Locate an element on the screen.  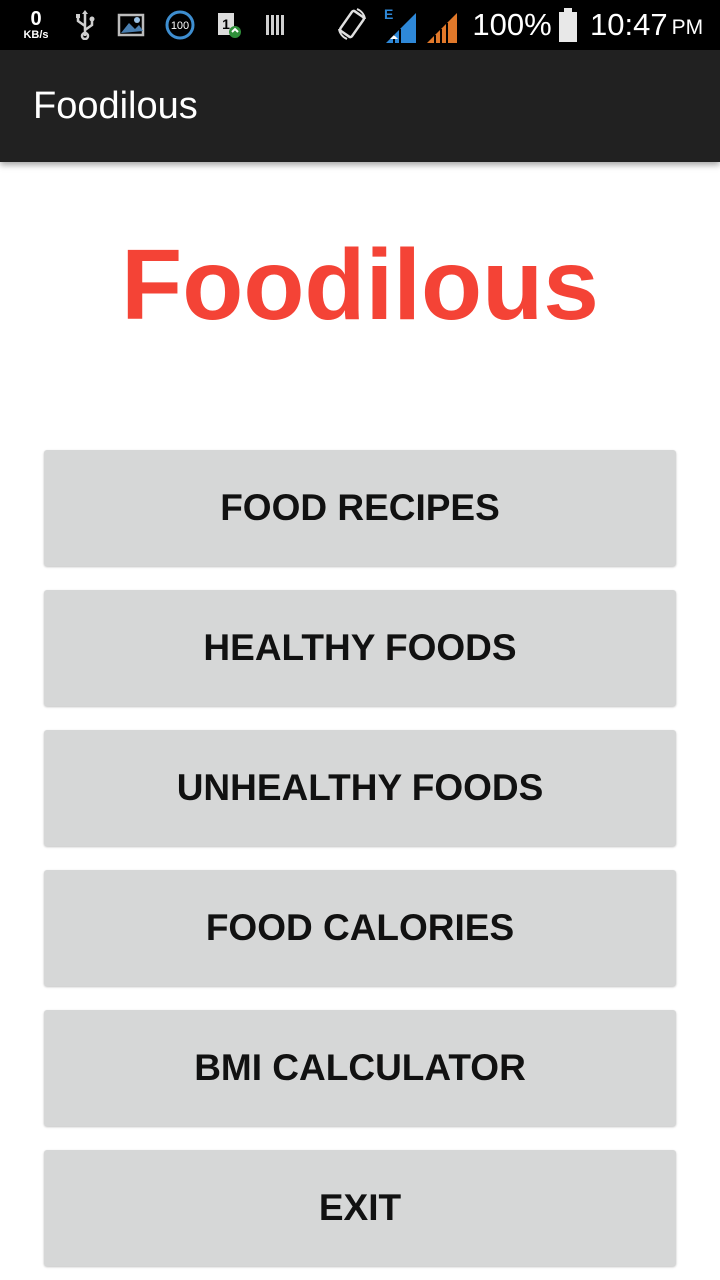
food-recipes-label: FOOD RECIPES is located at coordinates (360, 507).